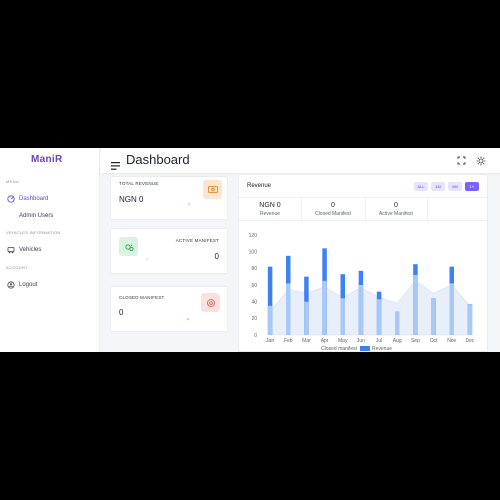  Describe the element at coordinates (50, 285) in the screenshot. I see `sidebar-item-logout: Logout` at that location.